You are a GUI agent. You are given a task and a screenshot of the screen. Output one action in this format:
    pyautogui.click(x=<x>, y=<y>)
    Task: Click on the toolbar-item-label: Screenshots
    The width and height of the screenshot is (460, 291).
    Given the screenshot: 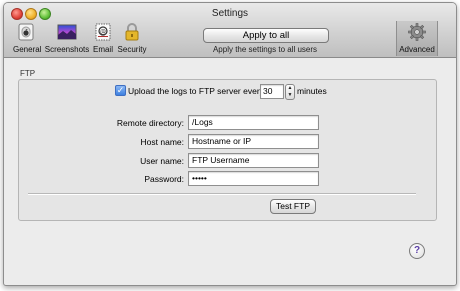 What is the action you would take?
    pyautogui.click(x=67, y=49)
    